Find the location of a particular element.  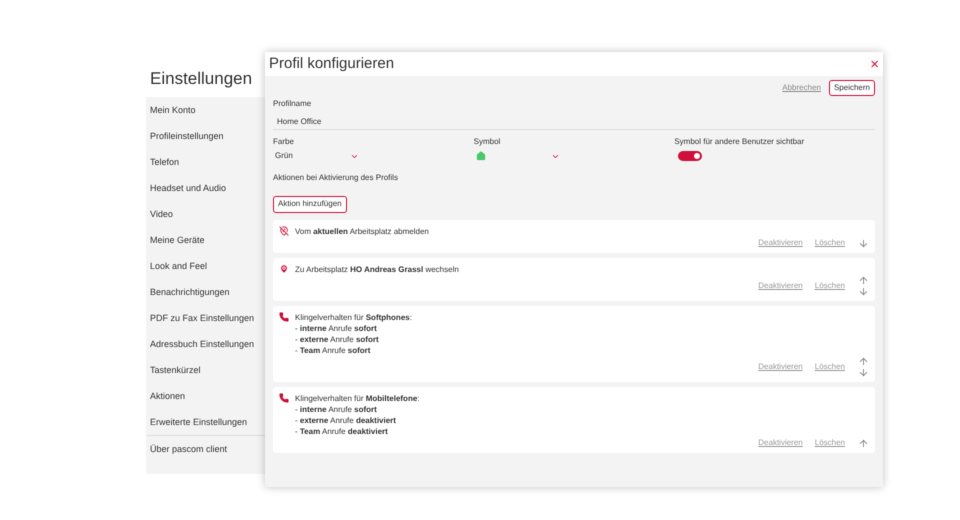

map-pin-icon is located at coordinates (284, 269).